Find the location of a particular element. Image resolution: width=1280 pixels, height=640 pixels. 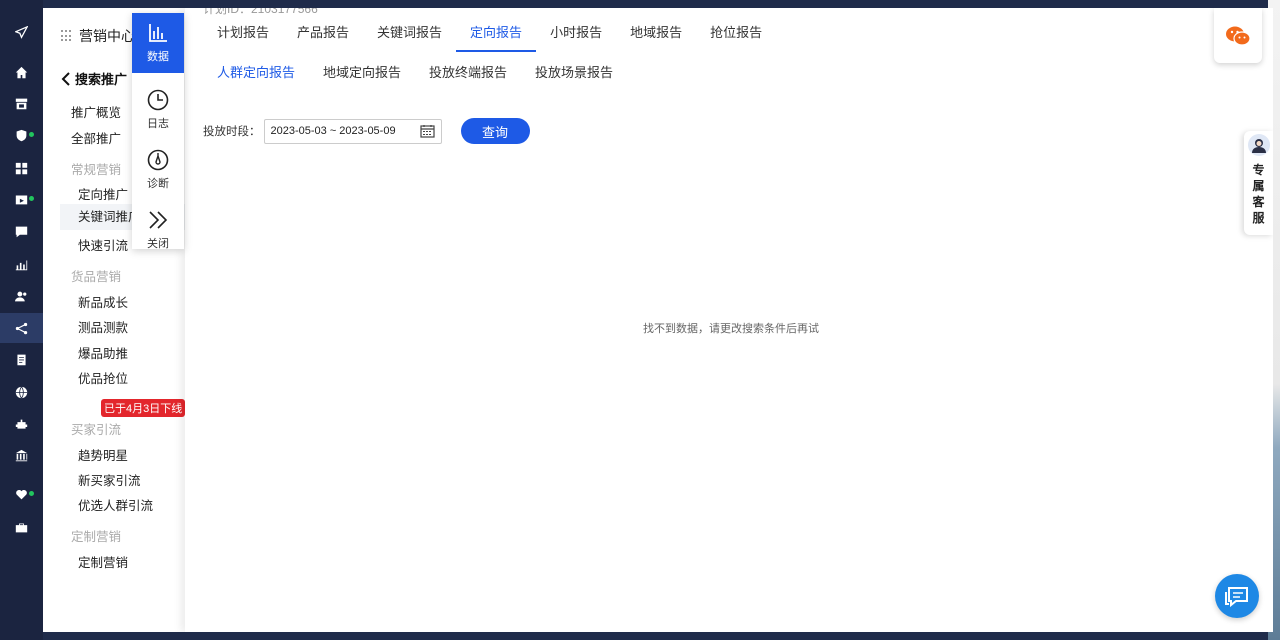

nav-item-targeted: 定向推广 is located at coordinates (103, 193).